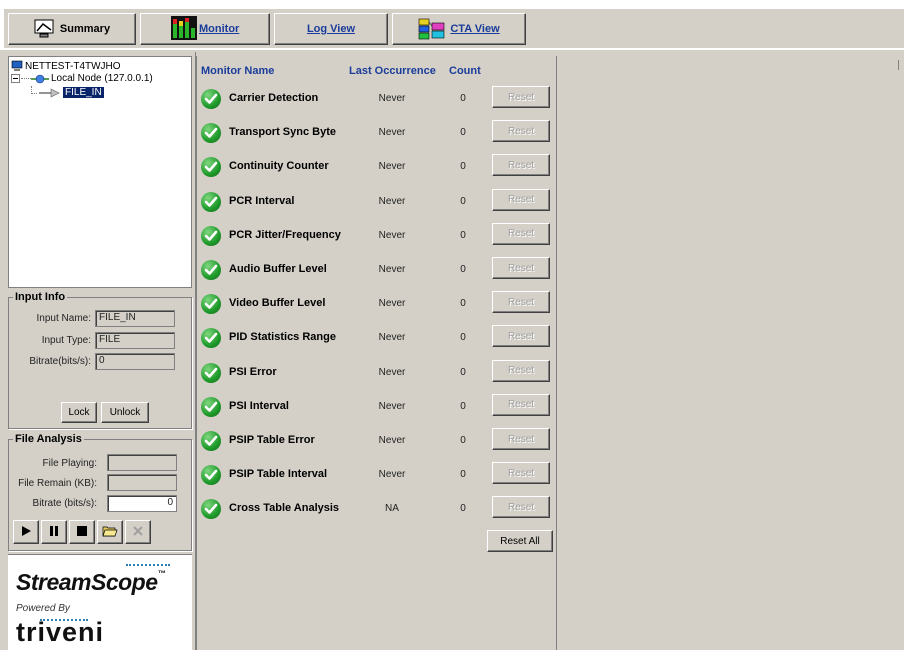  Describe the element at coordinates (100, 602) in the screenshot. I see `branding-panel: StreamScope™ Powered By triveni` at that location.